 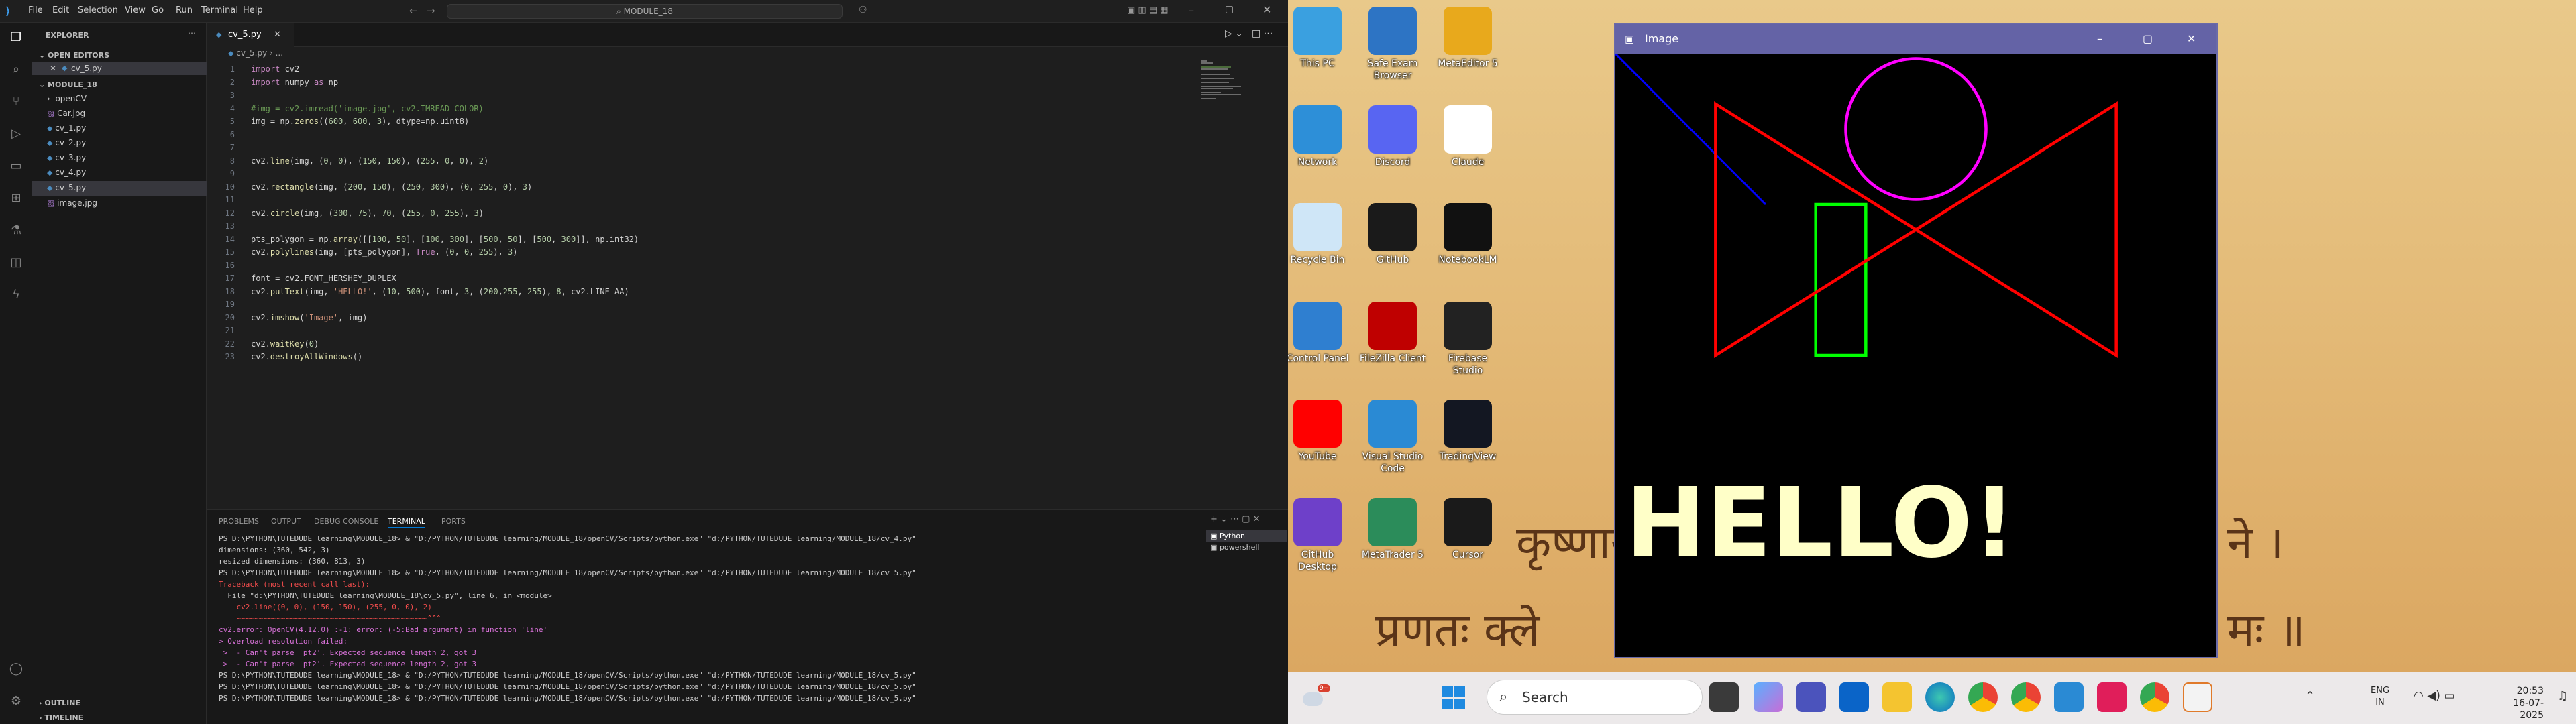 I want to click on desktop-icon-filezilla-client: FileZilla Client, so click(x=1392, y=333).